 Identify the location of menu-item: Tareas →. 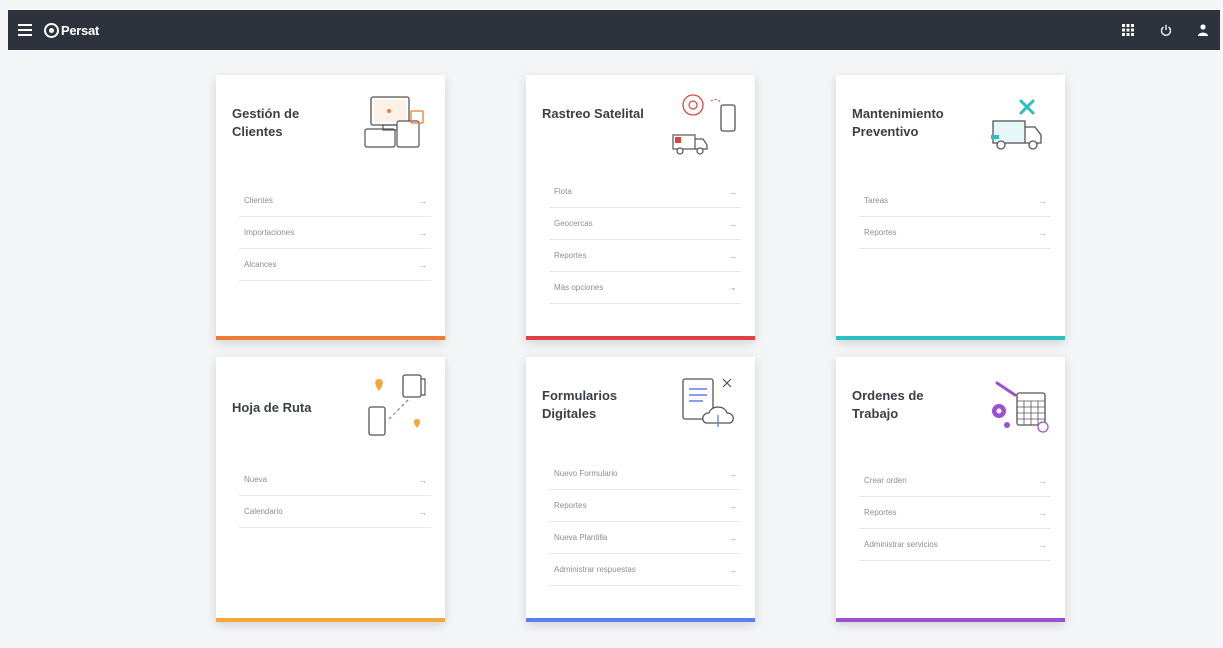
(955, 201).